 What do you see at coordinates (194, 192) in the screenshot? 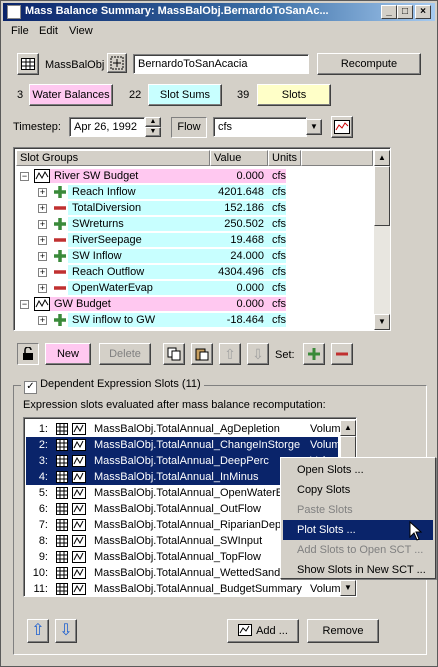
I see `slot-group-row: + Reach Inflow 4201.648 cfs` at bounding box center [194, 192].